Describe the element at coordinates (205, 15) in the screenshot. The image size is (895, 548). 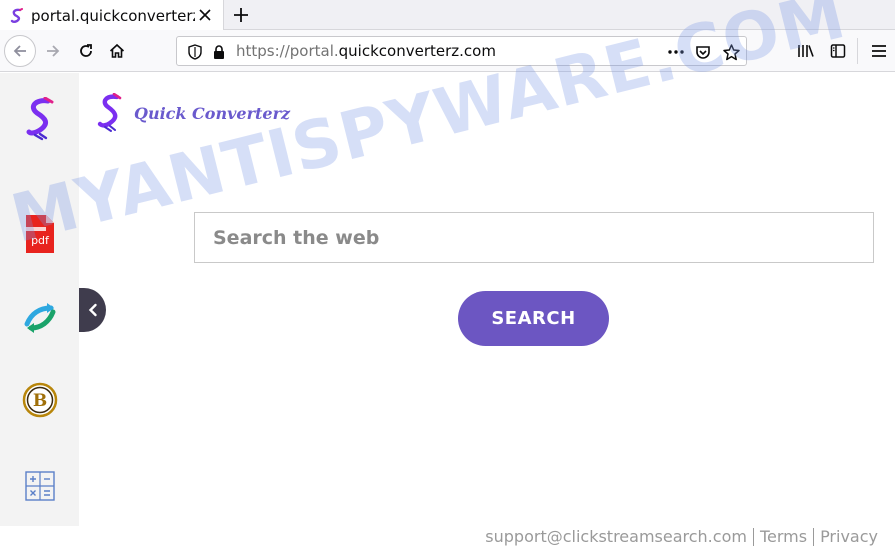
I see `close-tab-icon` at that location.